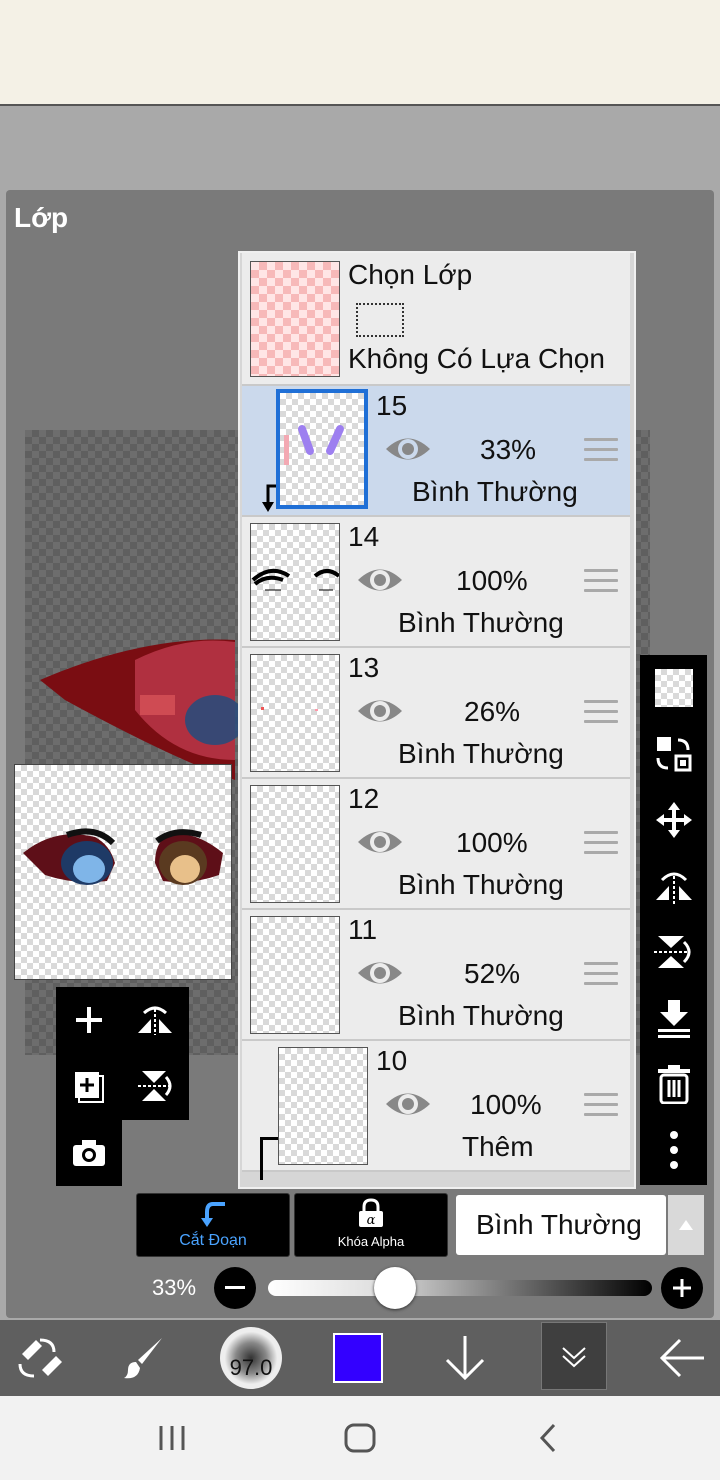 Image resolution: width=720 pixels, height=1480 pixels. I want to click on panel-title: Lớp, so click(41, 217).